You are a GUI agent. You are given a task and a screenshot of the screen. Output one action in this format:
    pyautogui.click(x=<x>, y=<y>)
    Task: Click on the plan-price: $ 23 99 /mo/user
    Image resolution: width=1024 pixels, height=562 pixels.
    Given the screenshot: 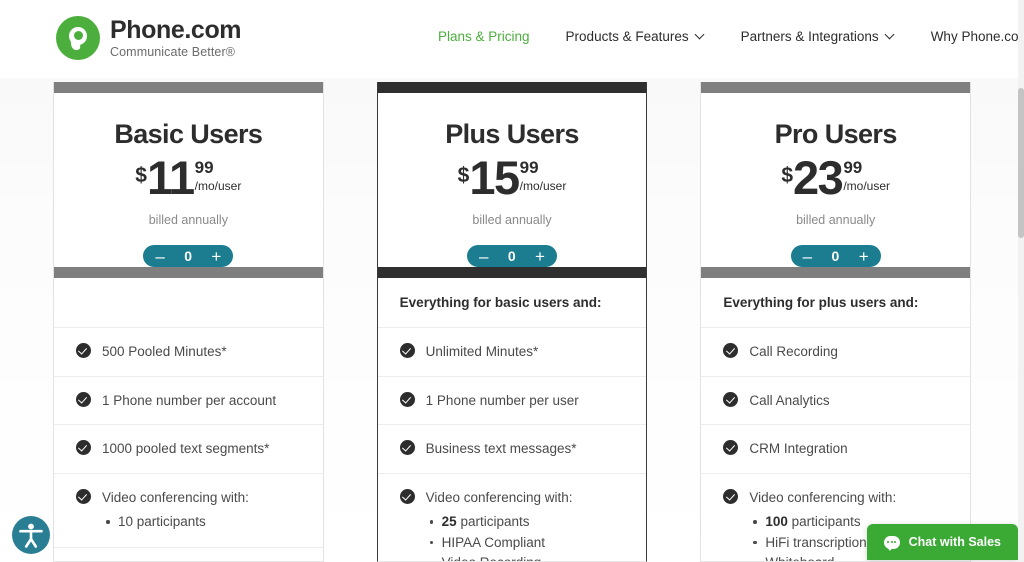 What is the action you would take?
    pyautogui.click(x=835, y=177)
    